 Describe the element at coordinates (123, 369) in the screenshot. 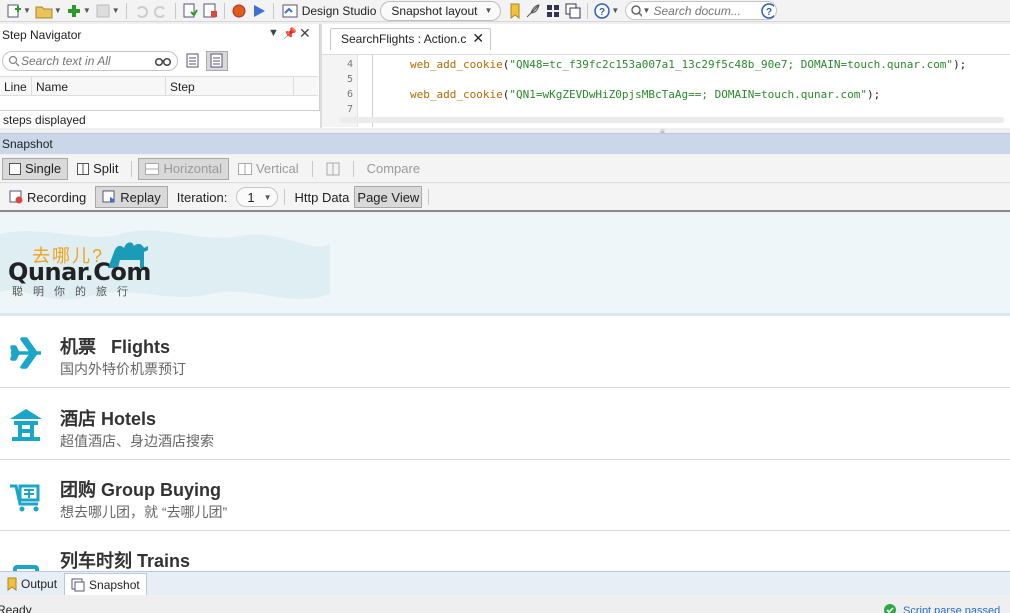

I see `menu-subtitle: 国内外特价机票预订` at that location.